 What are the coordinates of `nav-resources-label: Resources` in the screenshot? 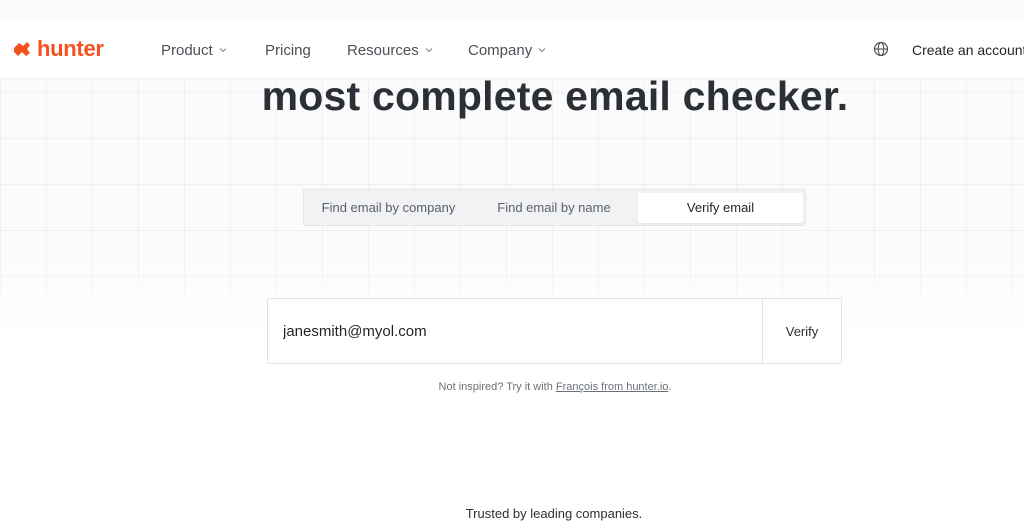 It's located at (383, 50).